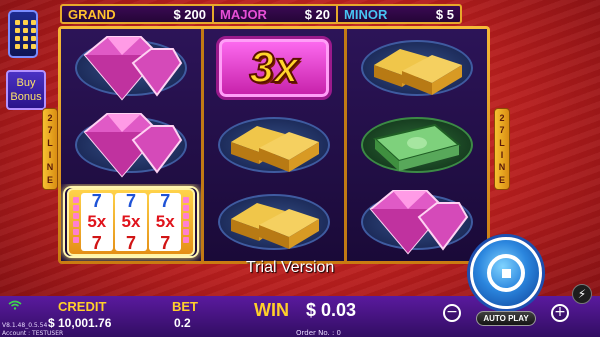 Image resolution: width=600 pixels, height=337 pixels. What do you see at coordinates (331, 310) in the screenshot?
I see `win-value: $ 0.03` at bounding box center [331, 310].